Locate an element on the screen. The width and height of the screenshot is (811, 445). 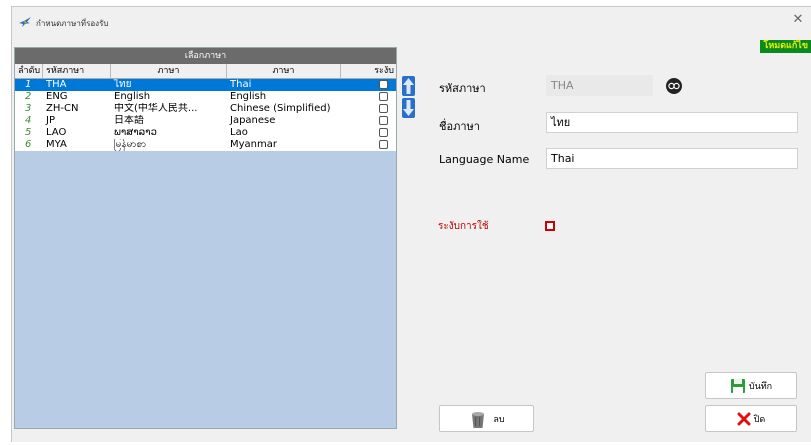
language-name-field: Thai is located at coordinates (672, 158).